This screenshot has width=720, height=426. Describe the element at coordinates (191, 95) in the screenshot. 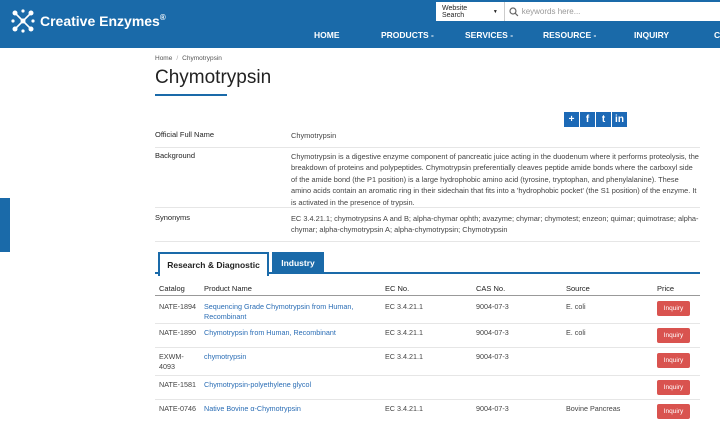

I see `title-underline` at that location.